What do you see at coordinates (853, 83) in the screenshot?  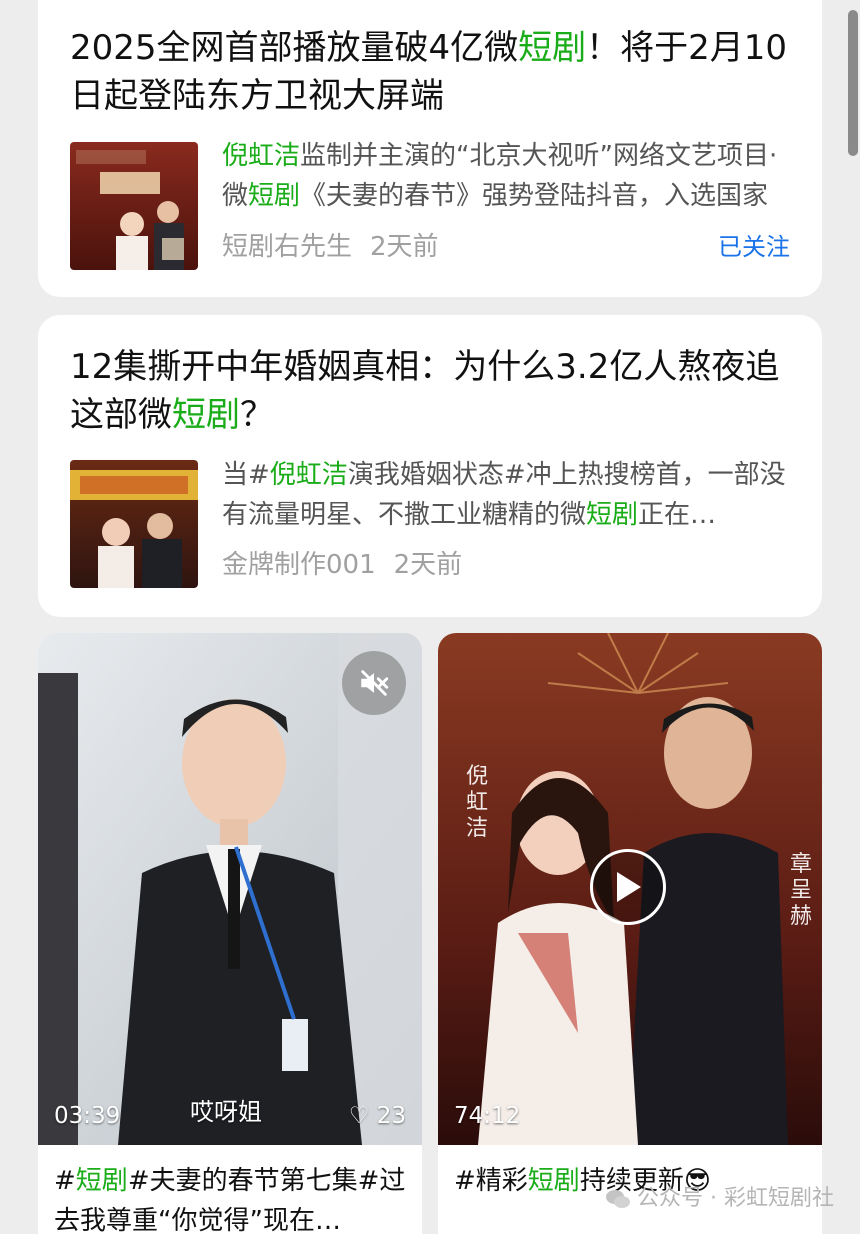 I see `scrollbar-thumb` at bounding box center [853, 83].